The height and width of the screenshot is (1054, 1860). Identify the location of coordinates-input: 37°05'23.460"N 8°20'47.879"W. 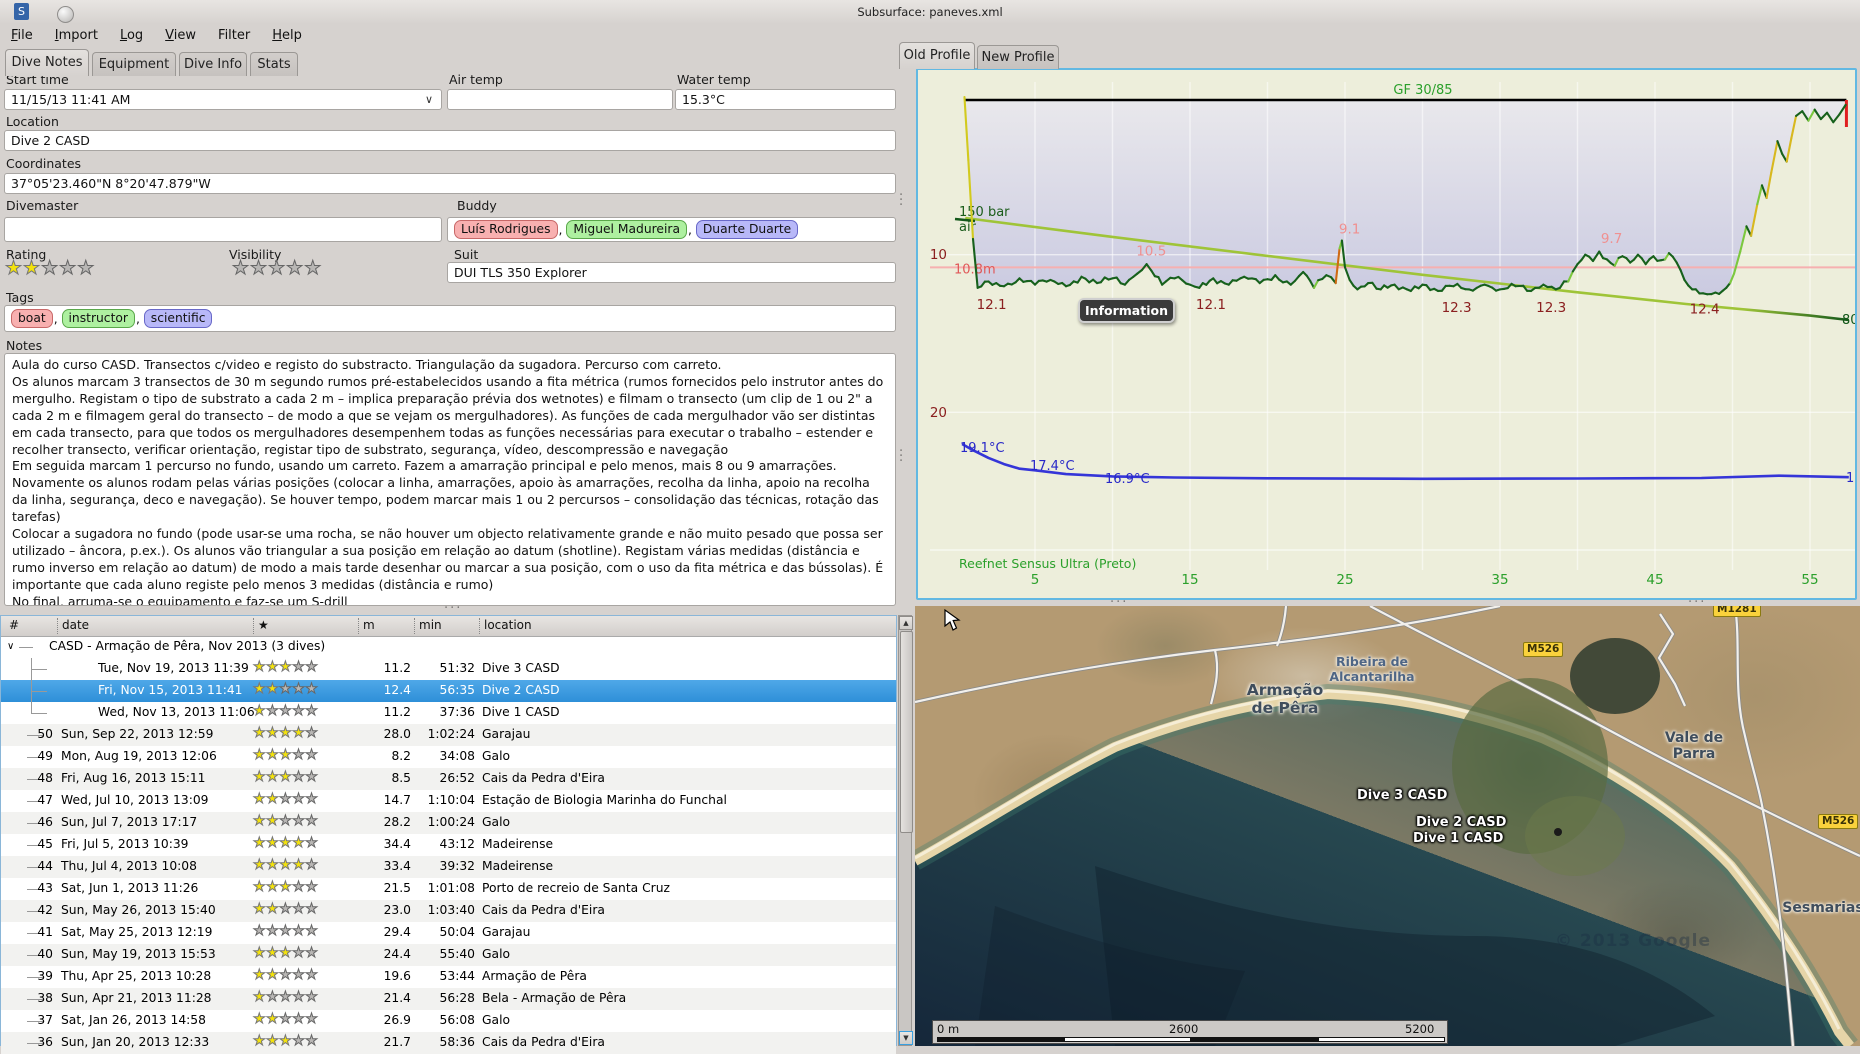
(450, 183).